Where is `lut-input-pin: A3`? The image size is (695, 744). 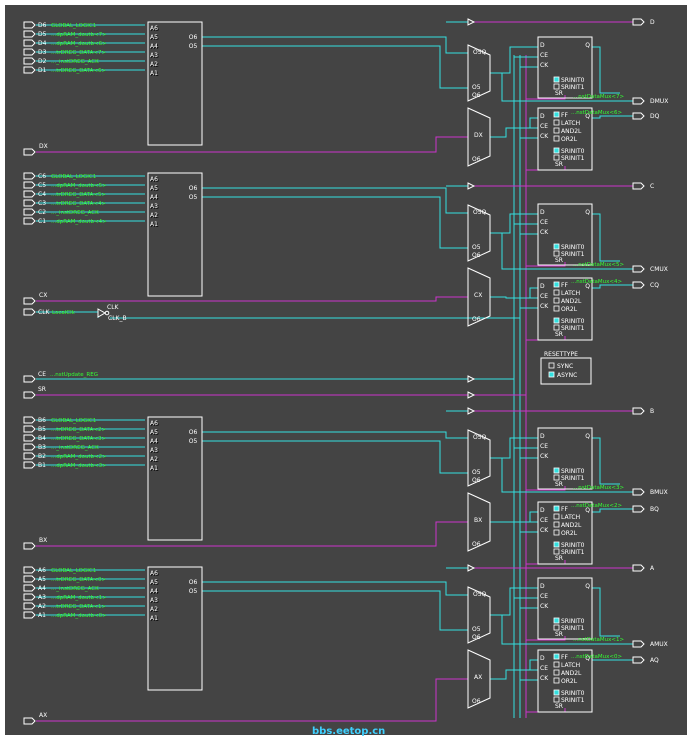 lut-input-pin: A3 is located at coordinates (154, 600).